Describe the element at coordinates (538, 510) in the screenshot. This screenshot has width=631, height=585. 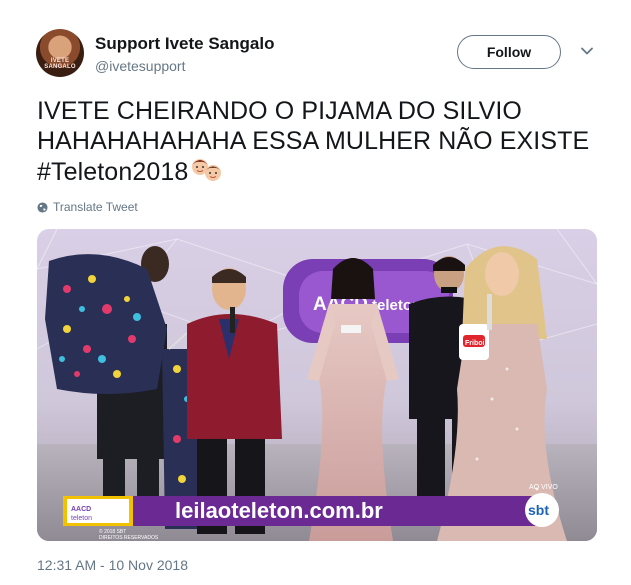
I see `channel-logo-text: sbt` at that location.